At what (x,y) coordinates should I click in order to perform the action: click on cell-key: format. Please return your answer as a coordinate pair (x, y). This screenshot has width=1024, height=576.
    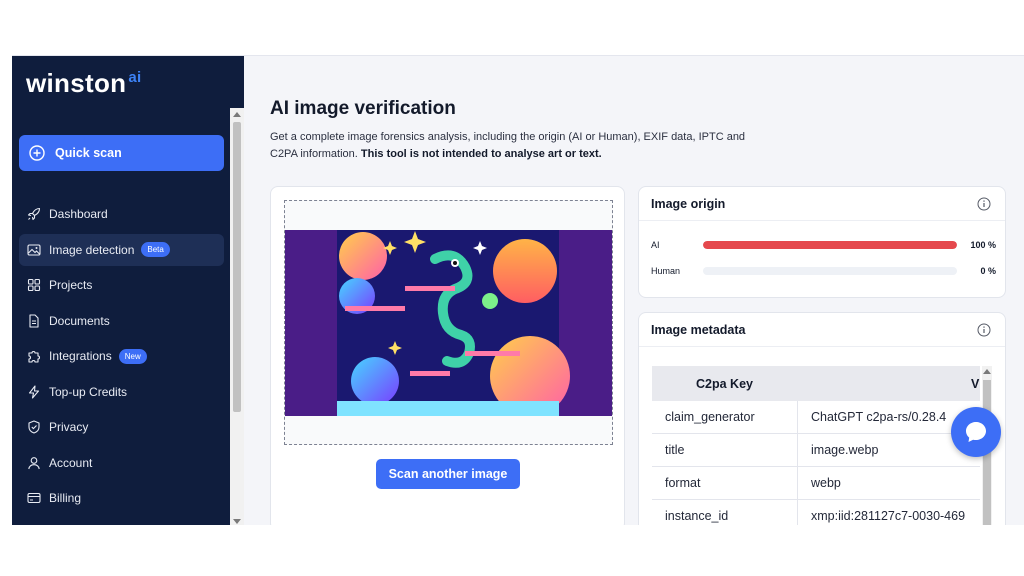
    Looking at the image, I should click on (725, 483).